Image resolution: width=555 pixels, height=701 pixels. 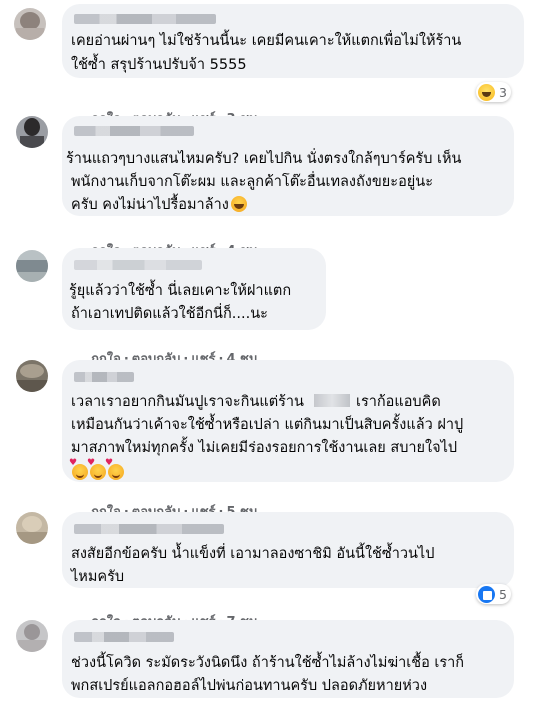 I want to click on comment-text-line: รู้ยุแล้วว่าใช้ซ้ำ นี่เลยเคาะให้ฝาแตก, so click(x=180, y=291).